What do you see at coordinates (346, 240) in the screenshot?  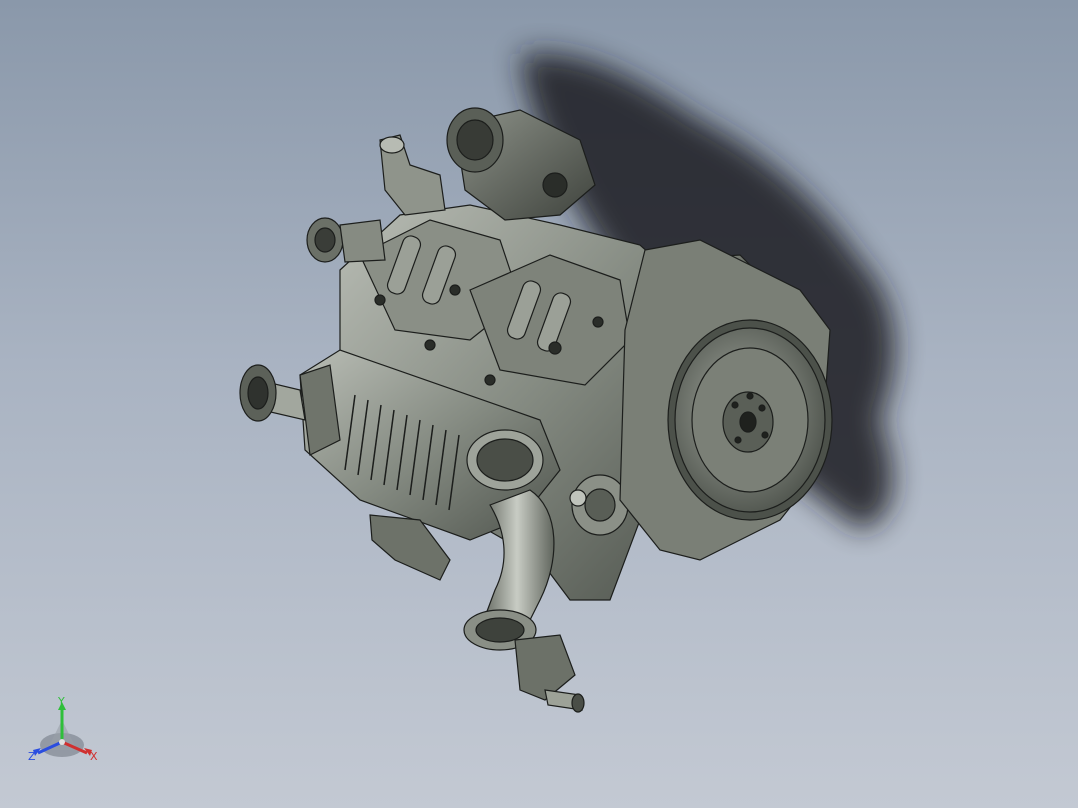 I see `idler-pulley-upper` at bounding box center [346, 240].